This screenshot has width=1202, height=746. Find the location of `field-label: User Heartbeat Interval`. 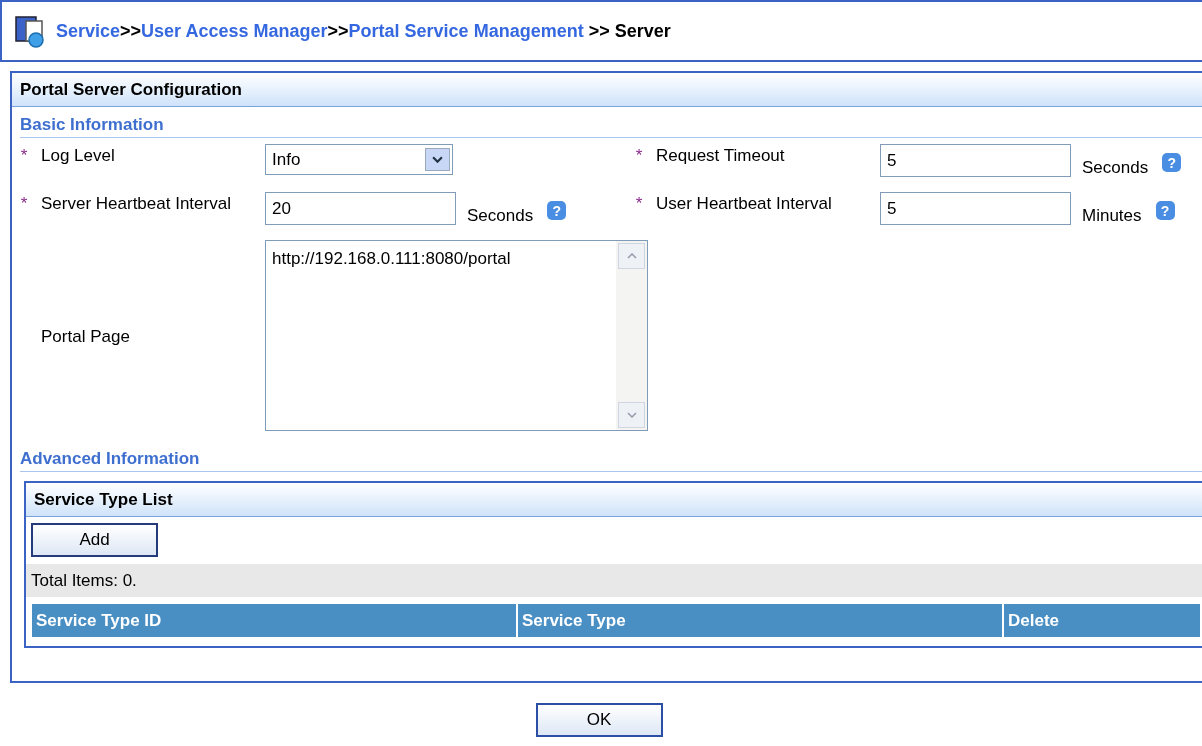

field-label: User Heartbeat Interval is located at coordinates (744, 203).